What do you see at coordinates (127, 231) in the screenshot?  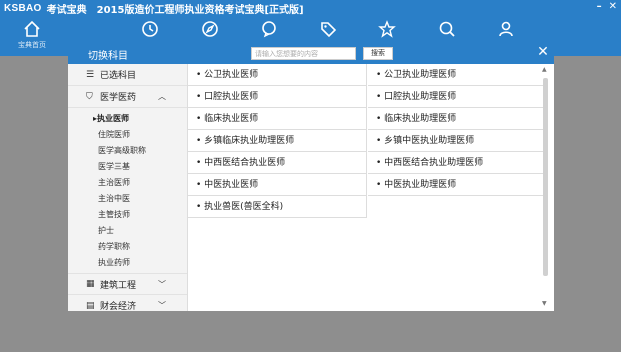 I see `sidebar-subitem: 护士` at bounding box center [127, 231].